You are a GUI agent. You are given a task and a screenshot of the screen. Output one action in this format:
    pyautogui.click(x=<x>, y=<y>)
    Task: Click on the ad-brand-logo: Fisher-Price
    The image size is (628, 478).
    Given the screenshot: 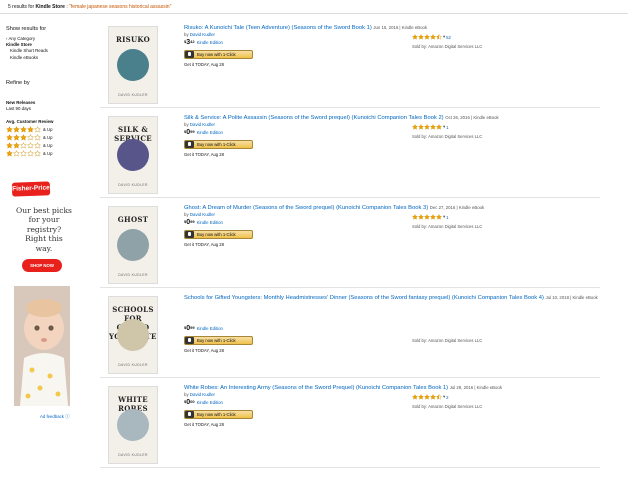 What is the action you would take?
    pyautogui.click(x=31, y=189)
    